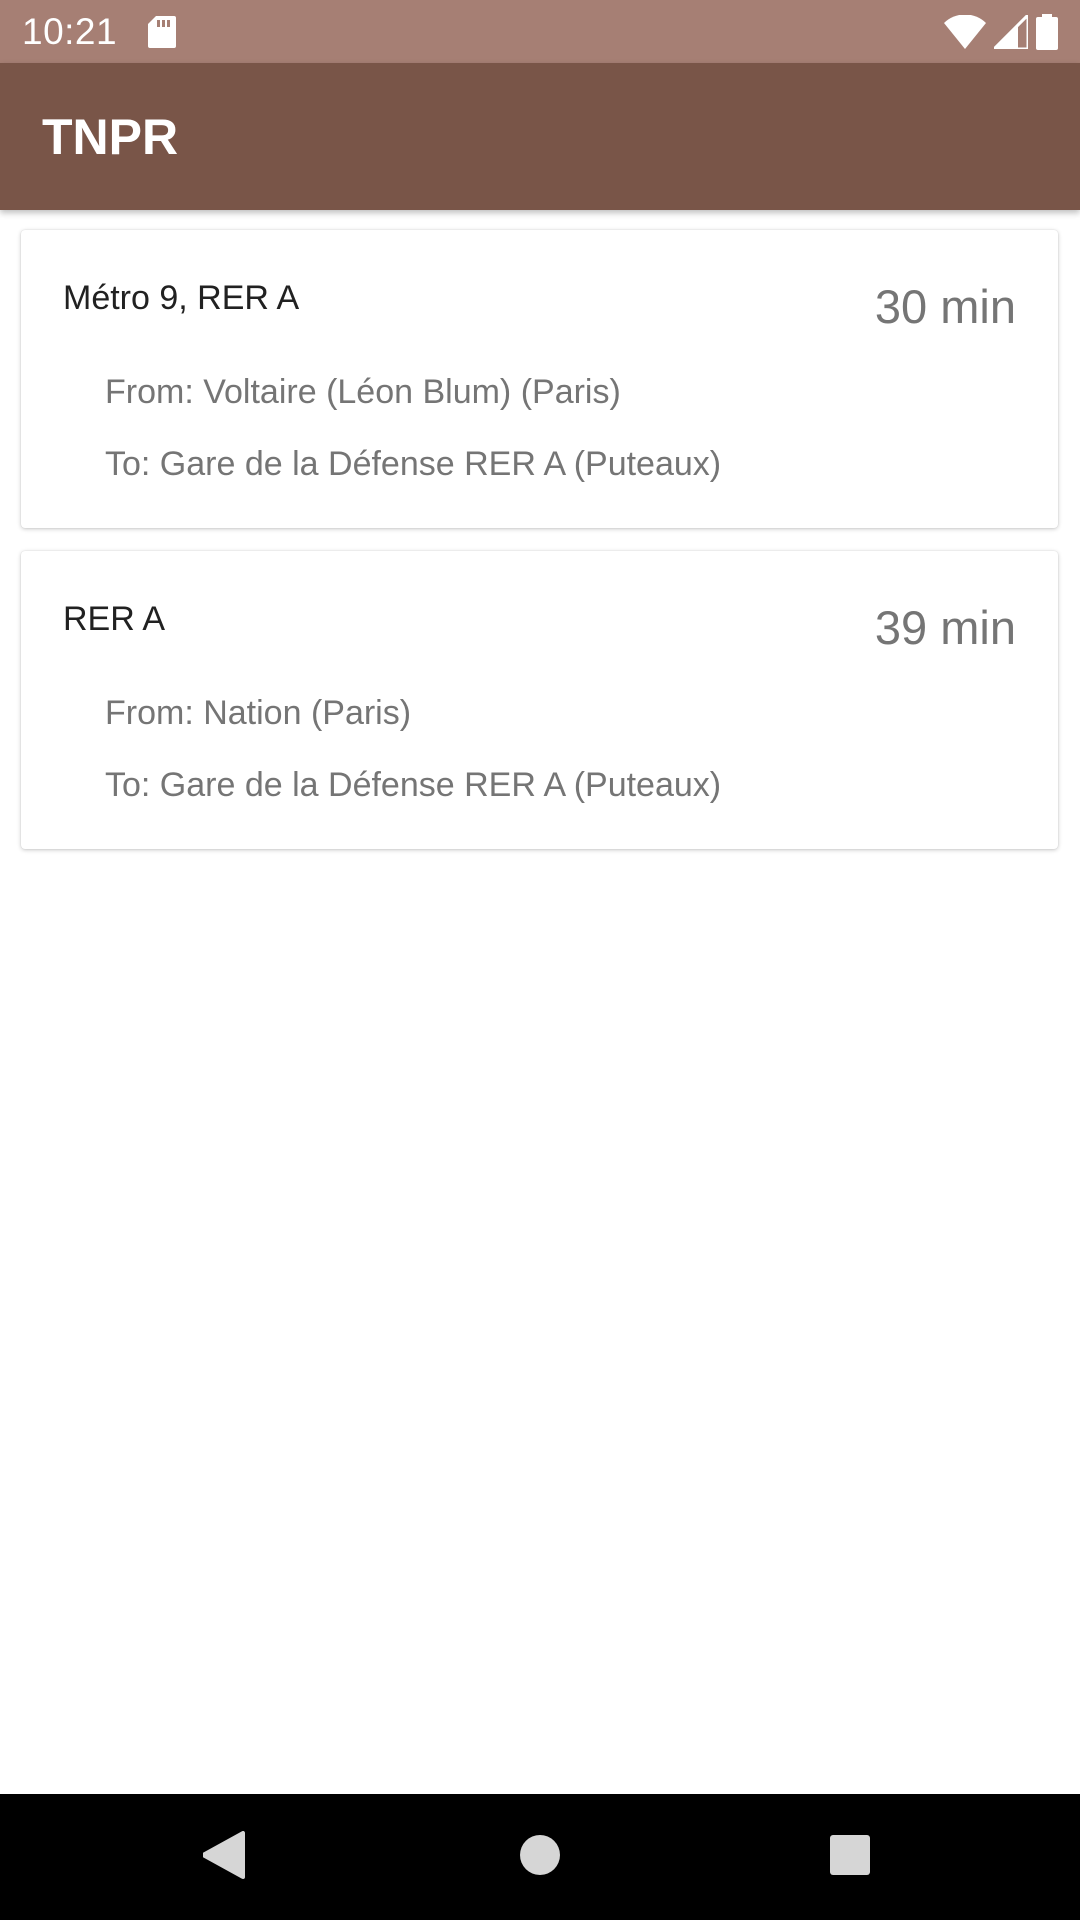  What do you see at coordinates (1010, 32) in the screenshot?
I see `signal-icon` at bounding box center [1010, 32].